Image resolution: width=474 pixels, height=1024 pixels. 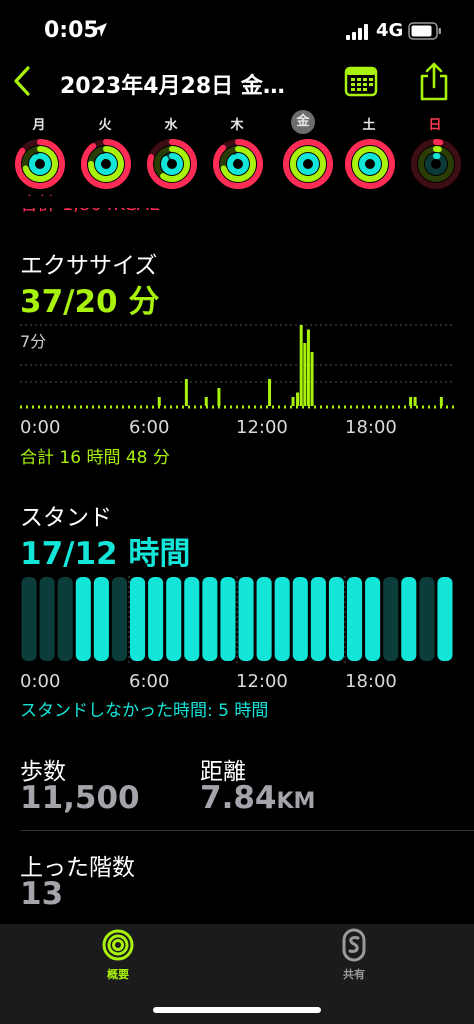 What do you see at coordinates (118, 974) in the screenshot?
I see `tab-summary-label: 概要` at bounding box center [118, 974].